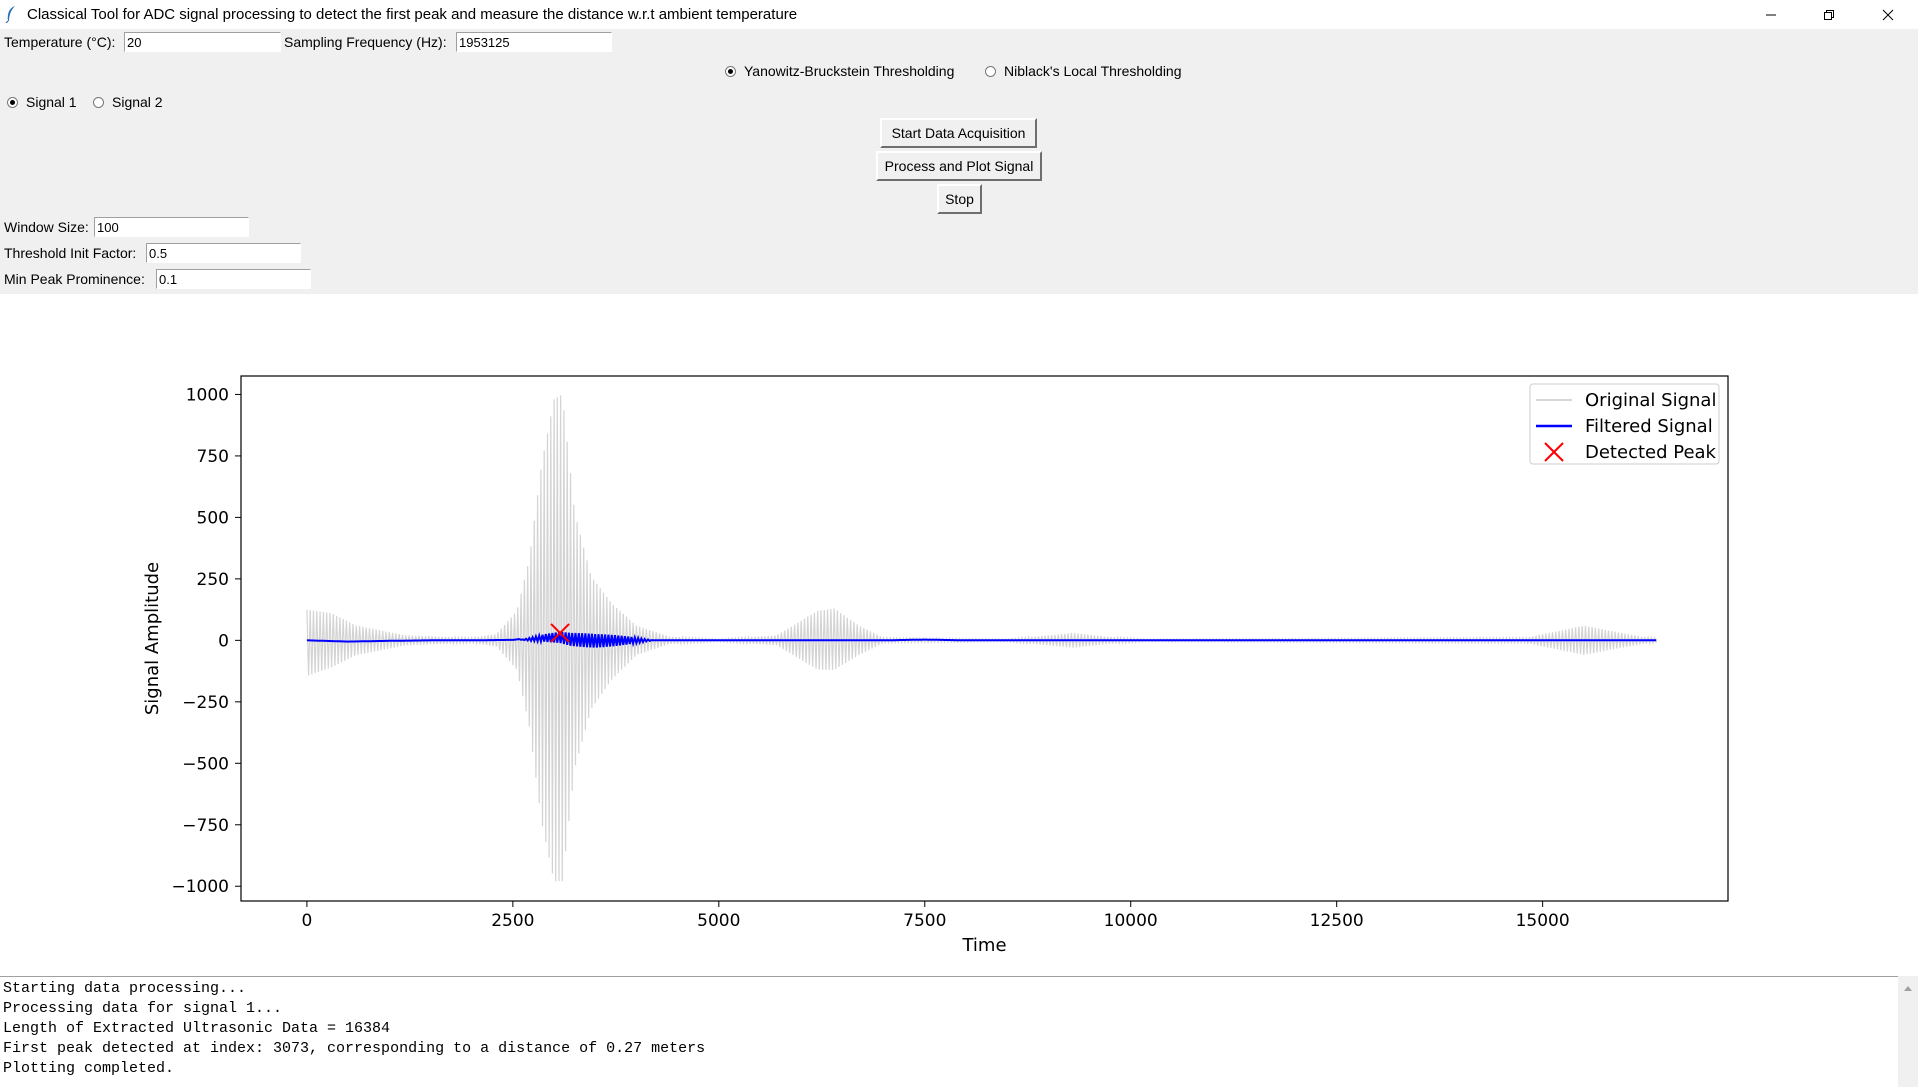 The height and width of the screenshot is (1087, 1918). I want to click on radio-signal-2: Signal 2, so click(128, 102).